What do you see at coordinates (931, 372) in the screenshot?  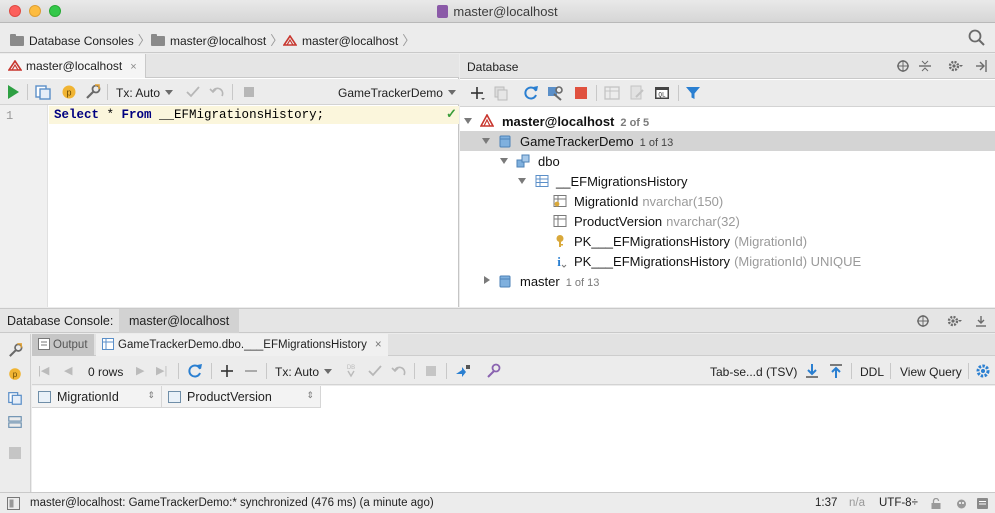 I see `view-query-button: View Query` at bounding box center [931, 372].